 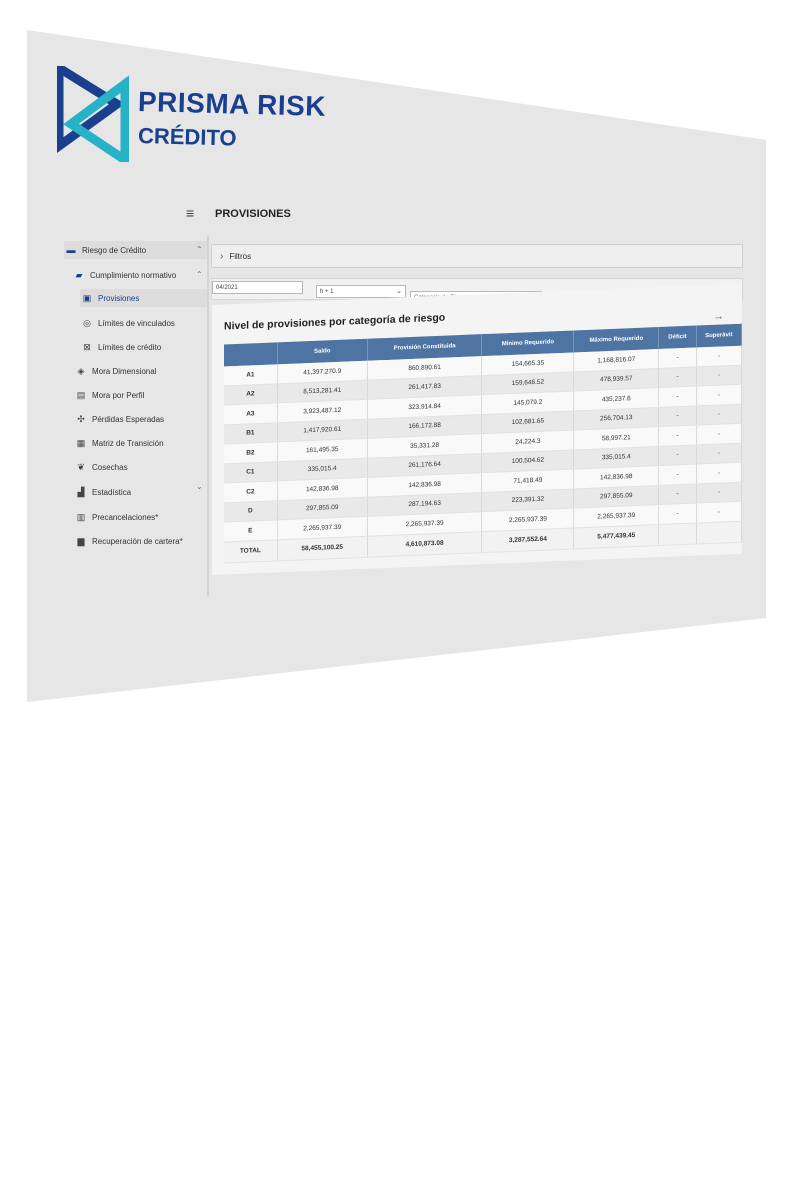 I want to click on total-saldo: 58,455,100.25, so click(x=322, y=548).